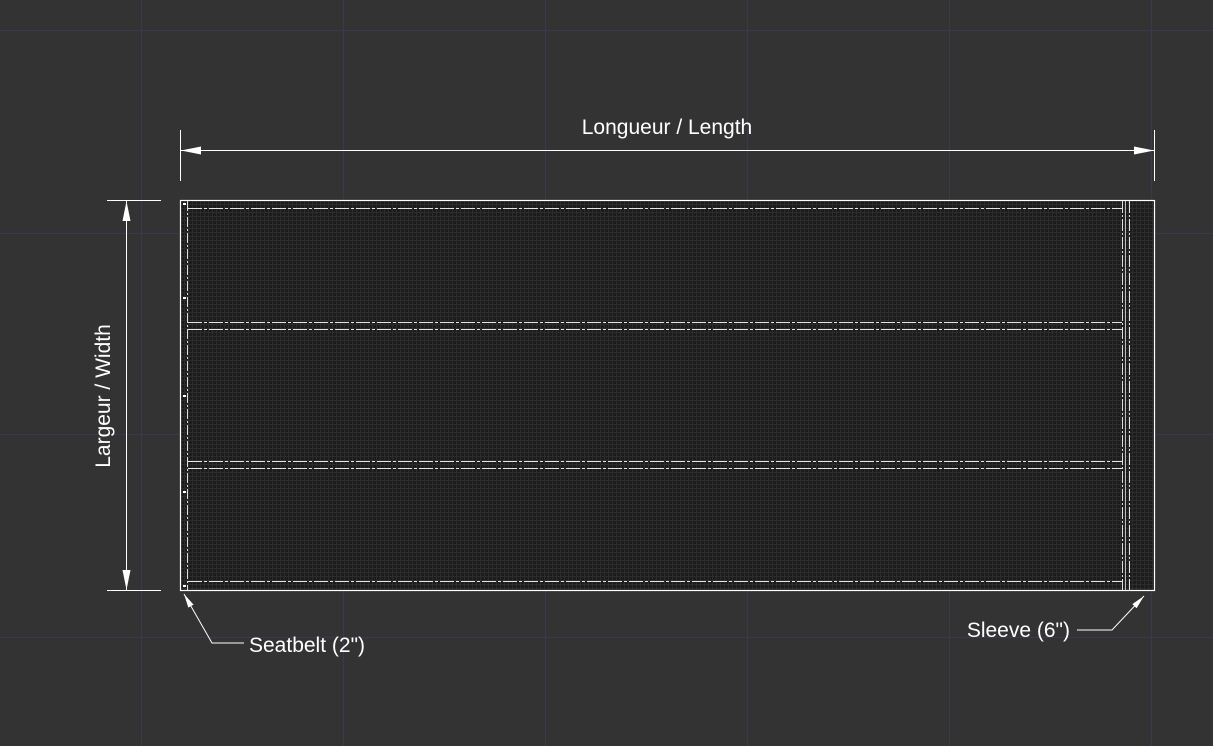 The height and width of the screenshot is (746, 1213). What do you see at coordinates (667, 127) in the screenshot?
I see `length-label: Longueur / Length` at bounding box center [667, 127].